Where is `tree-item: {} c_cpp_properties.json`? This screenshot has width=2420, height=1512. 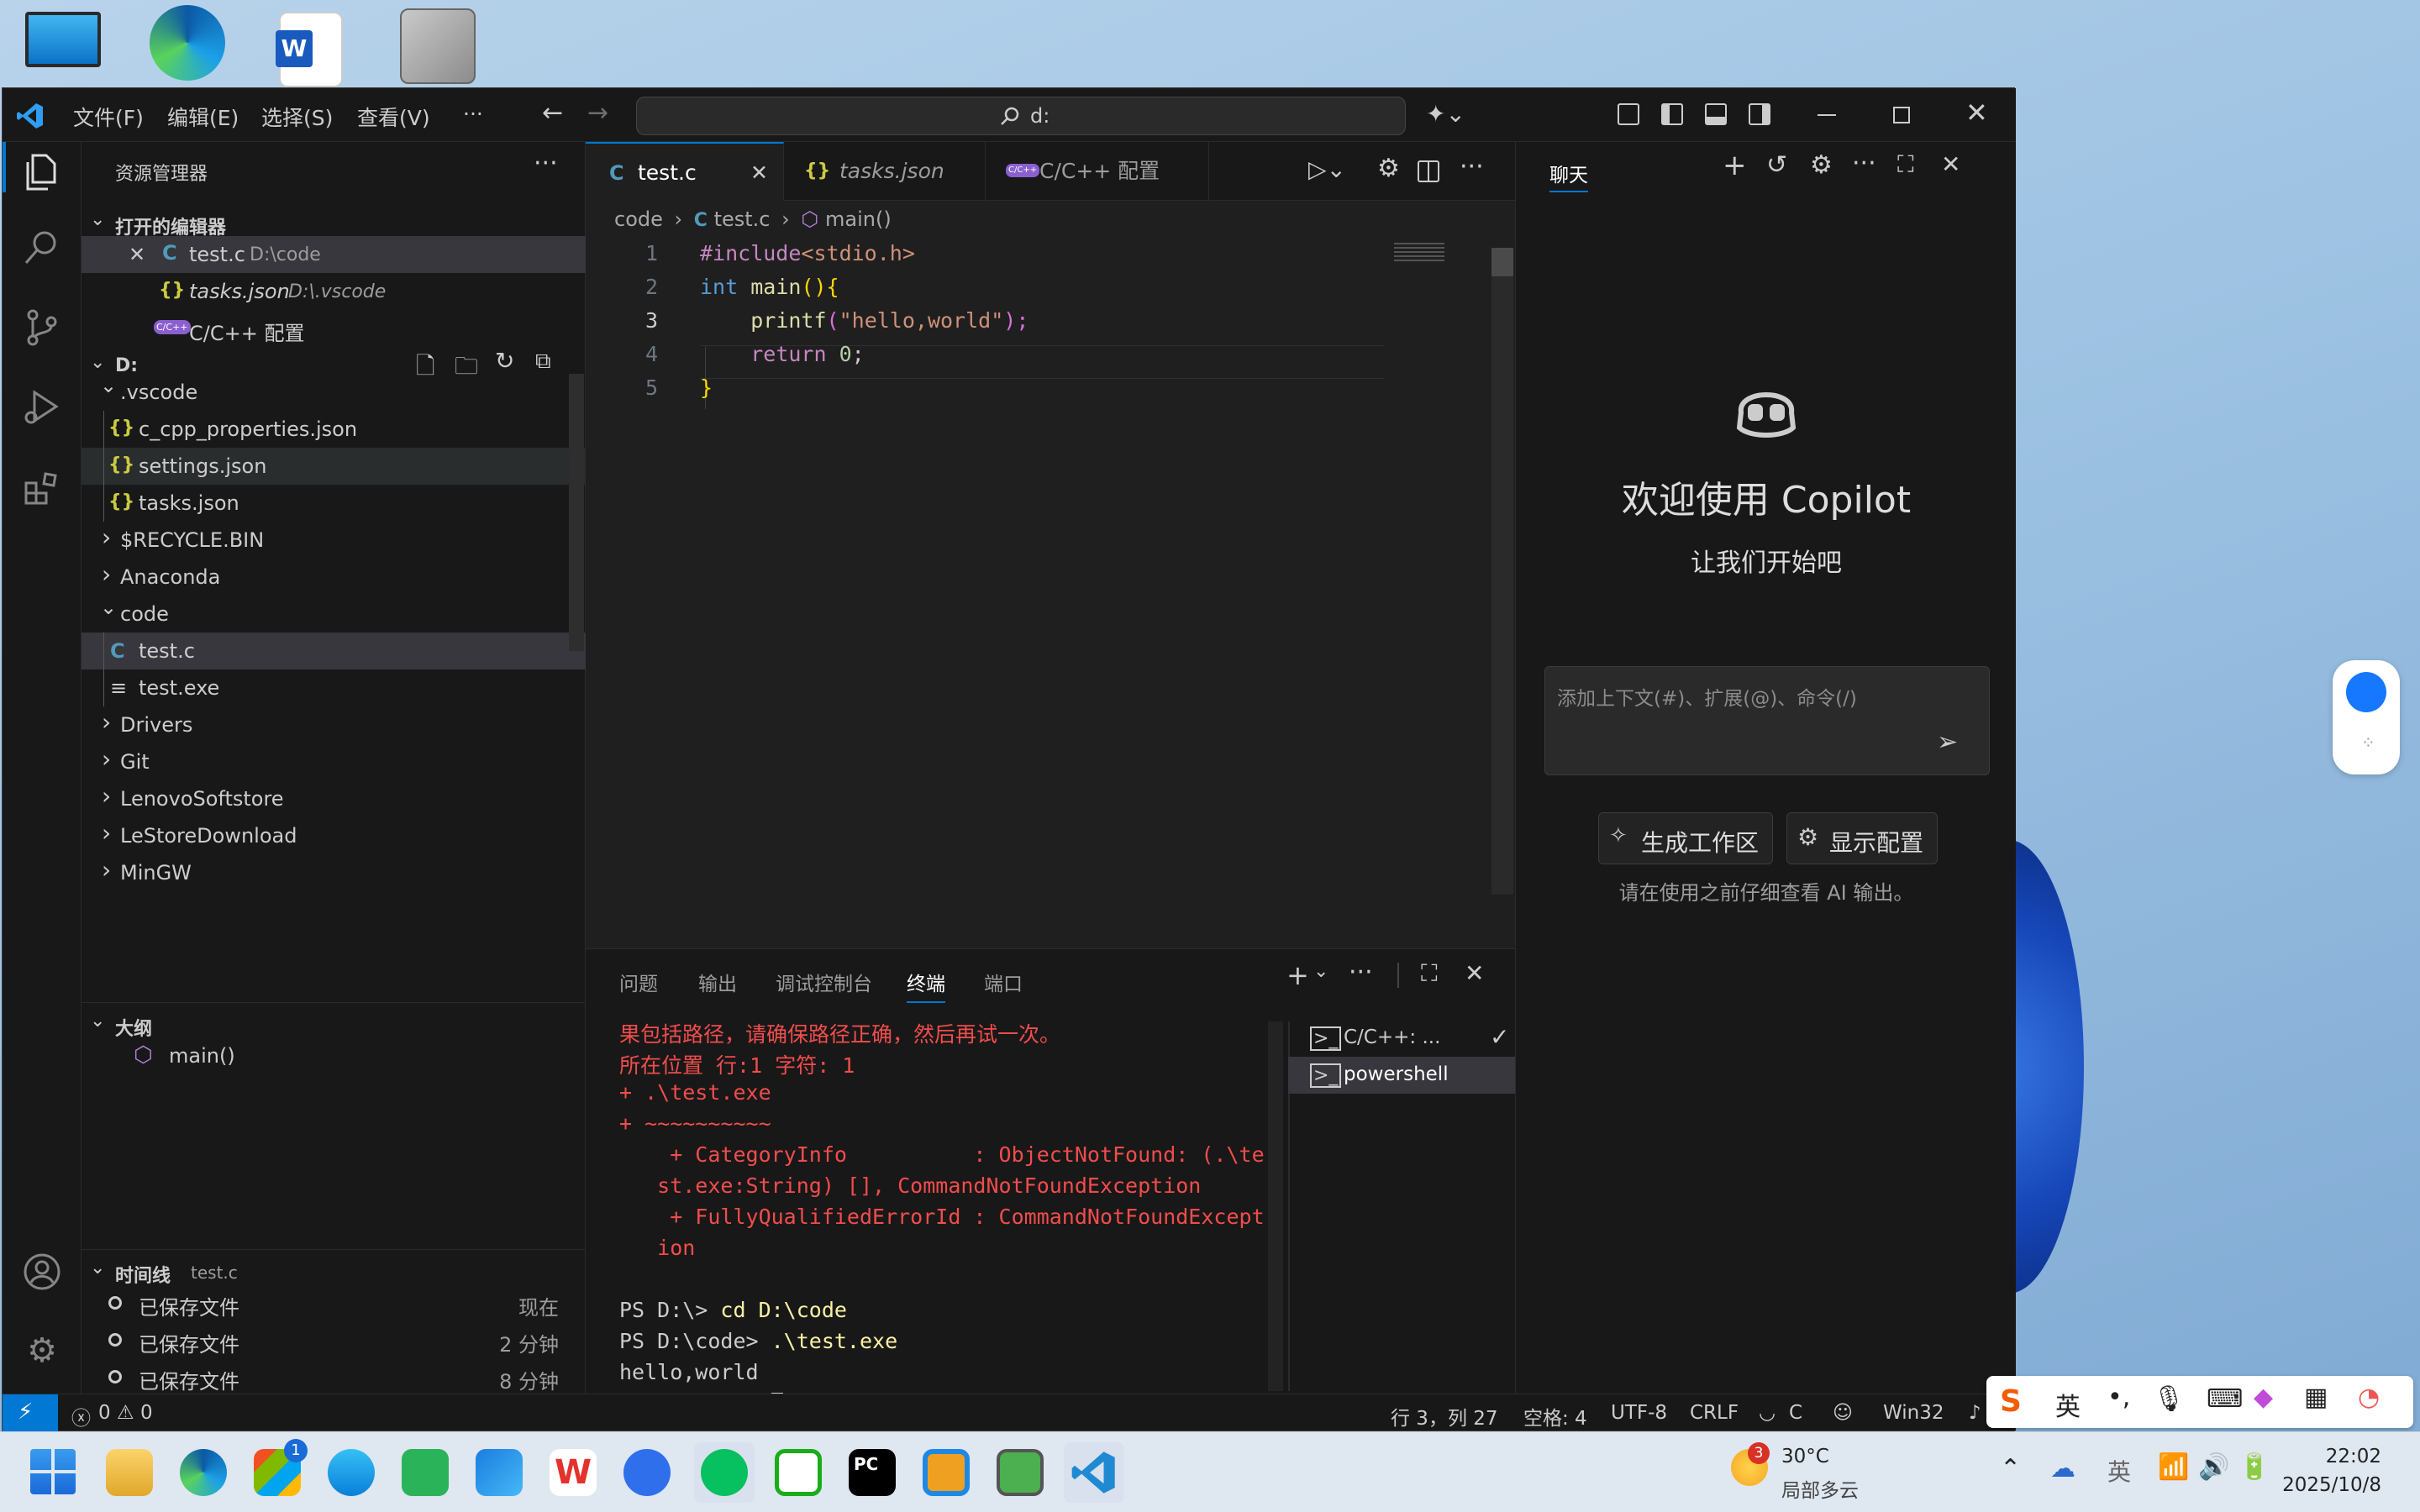 tree-item: {} c_cpp_properties.json is located at coordinates (334, 429).